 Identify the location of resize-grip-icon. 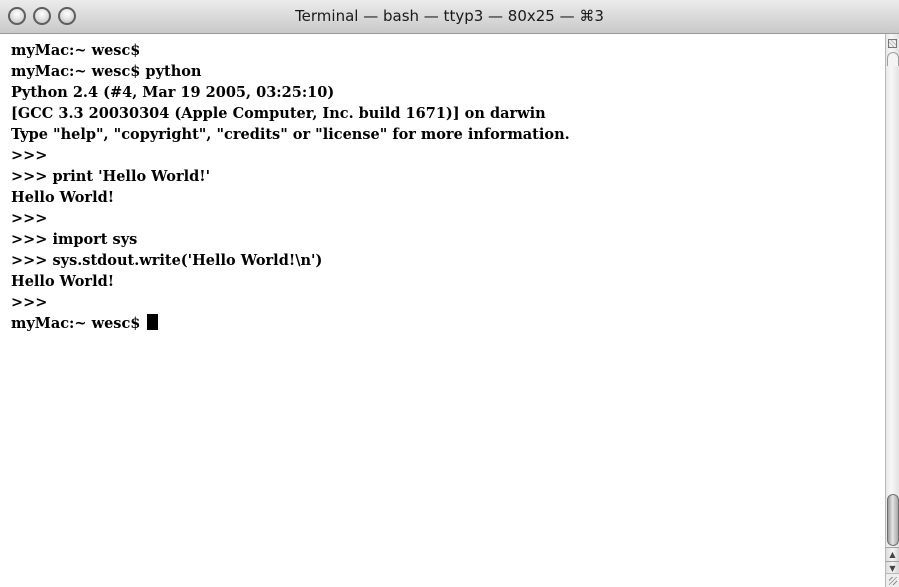
(892, 580).